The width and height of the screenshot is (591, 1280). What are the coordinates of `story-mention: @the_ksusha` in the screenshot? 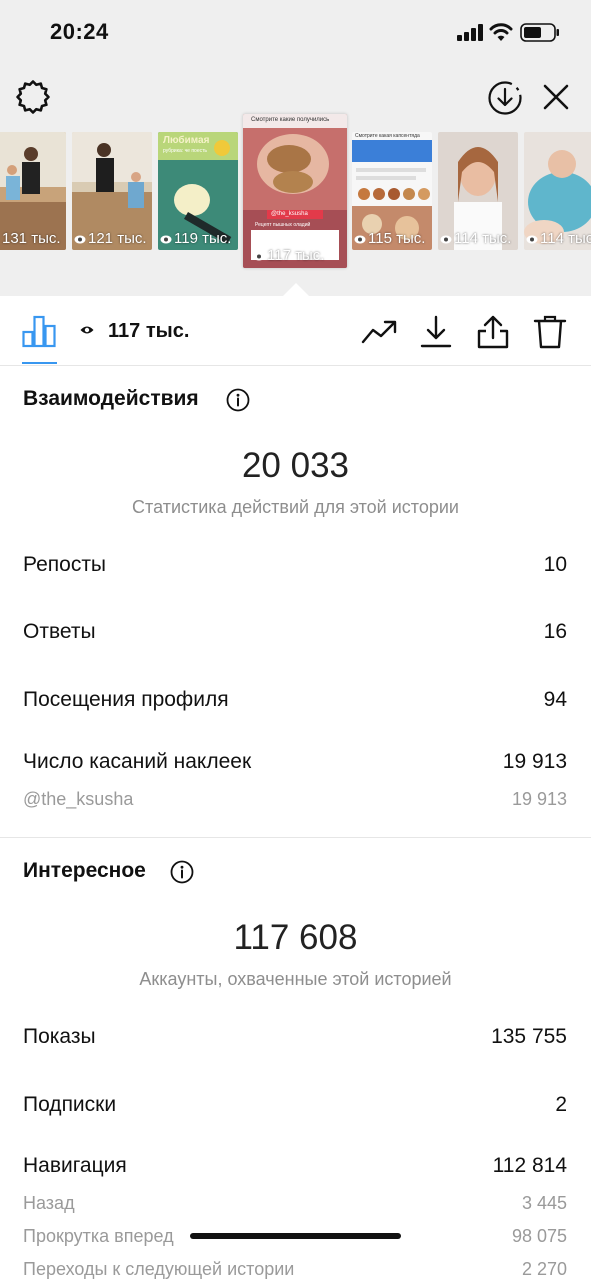 It's located at (289, 214).